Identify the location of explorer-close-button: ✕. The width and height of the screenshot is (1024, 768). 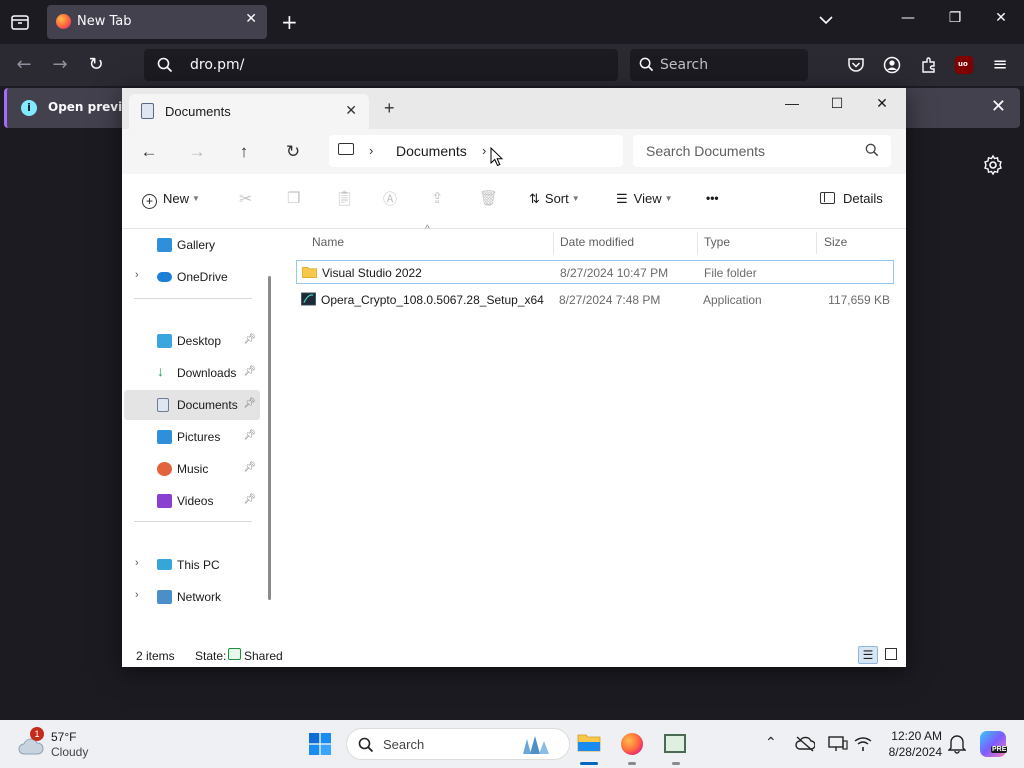
(882, 107).